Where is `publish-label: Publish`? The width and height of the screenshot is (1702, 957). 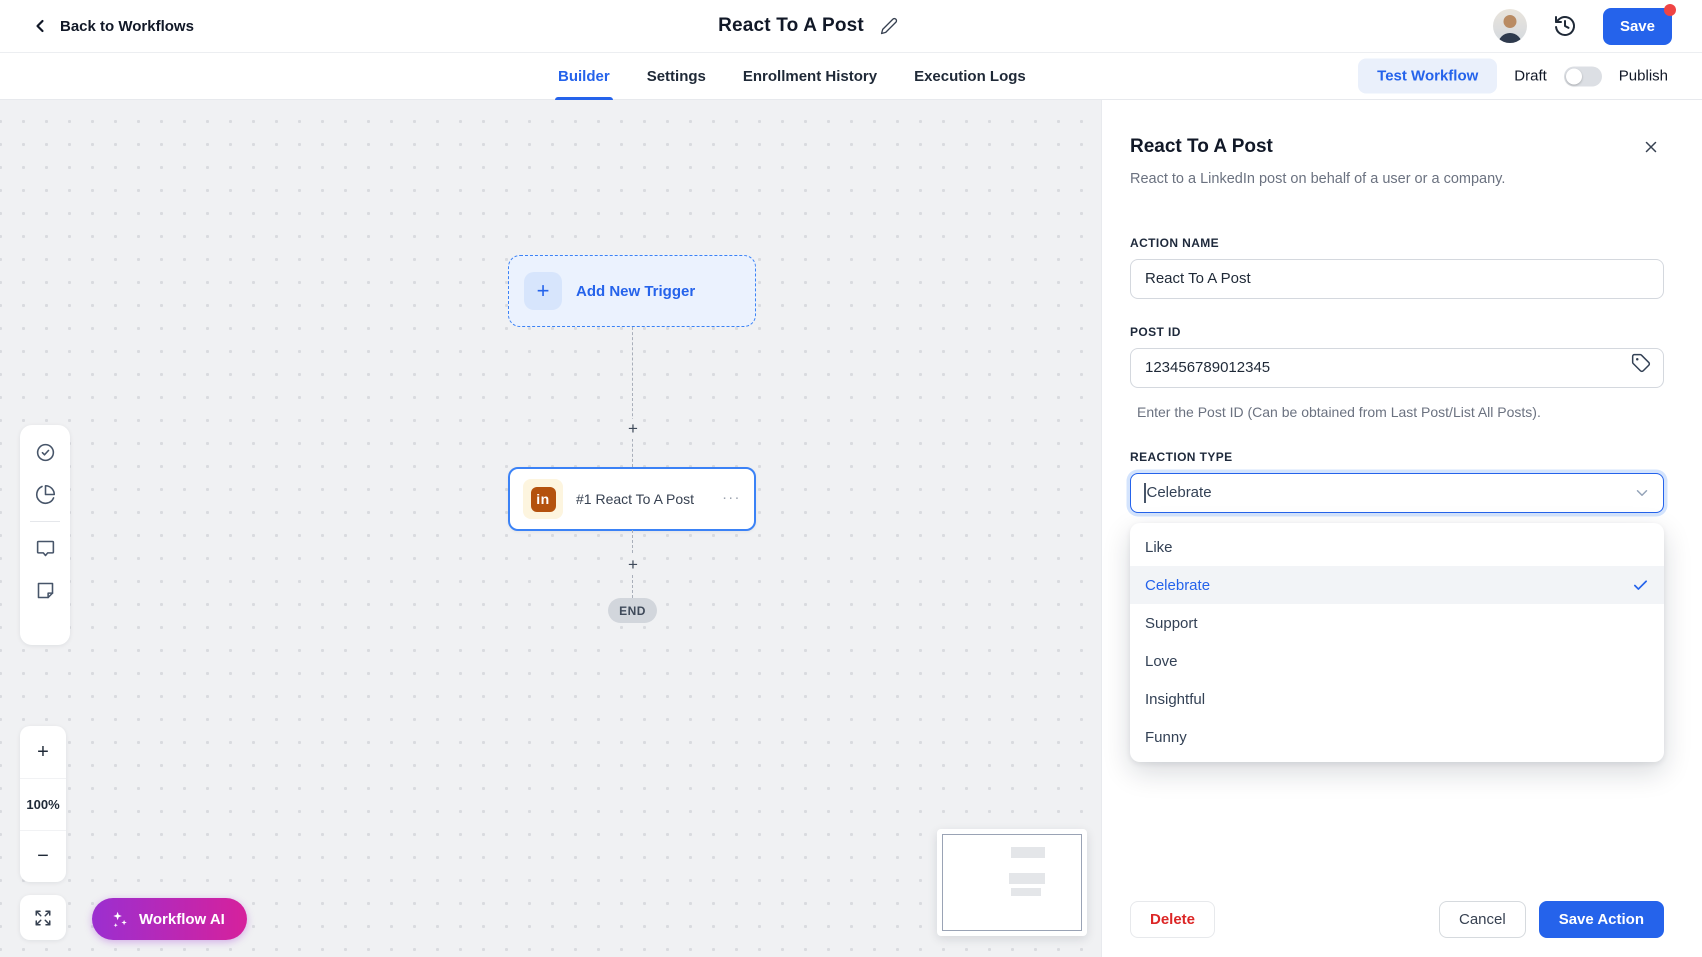 publish-label: Publish is located at coordinates (1643, 76).